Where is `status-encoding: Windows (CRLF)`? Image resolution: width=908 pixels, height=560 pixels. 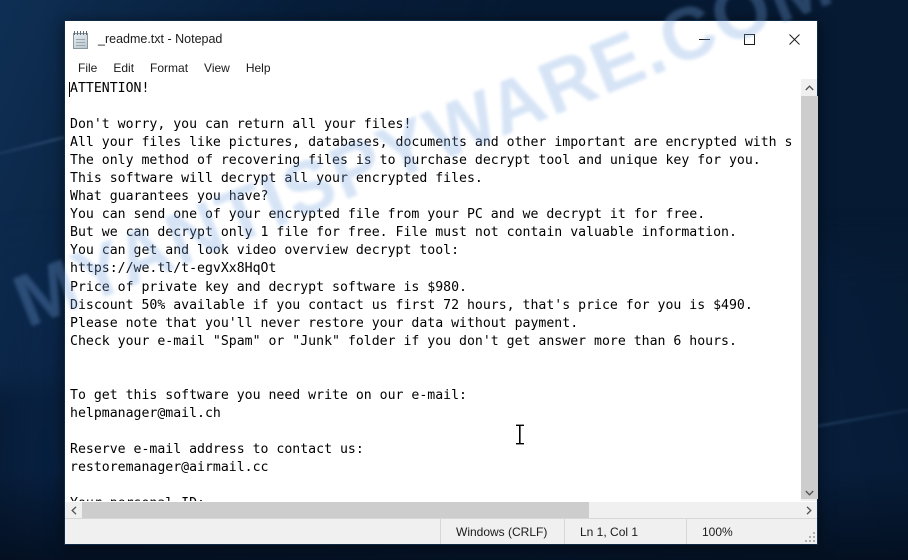 status-encoding: Windows (CRLF) is located at coordinates (502, 531).